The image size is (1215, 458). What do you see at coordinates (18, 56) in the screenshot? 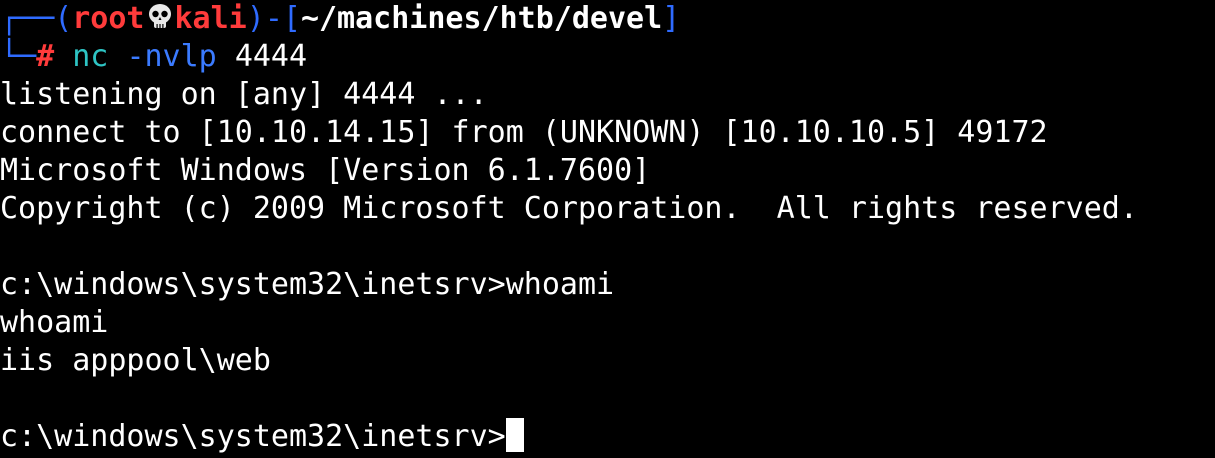
I see `prompt-corner-bottom: └─` at bounding box center [18, 56].